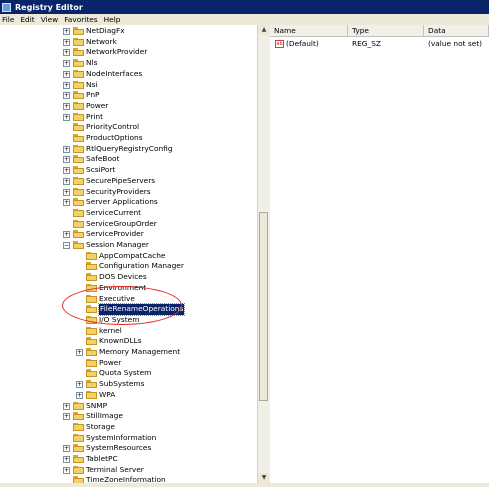  Describe the element at coordinates (81, 19) in the screenshot. I see `menu-favorites: Favorites` at that location.